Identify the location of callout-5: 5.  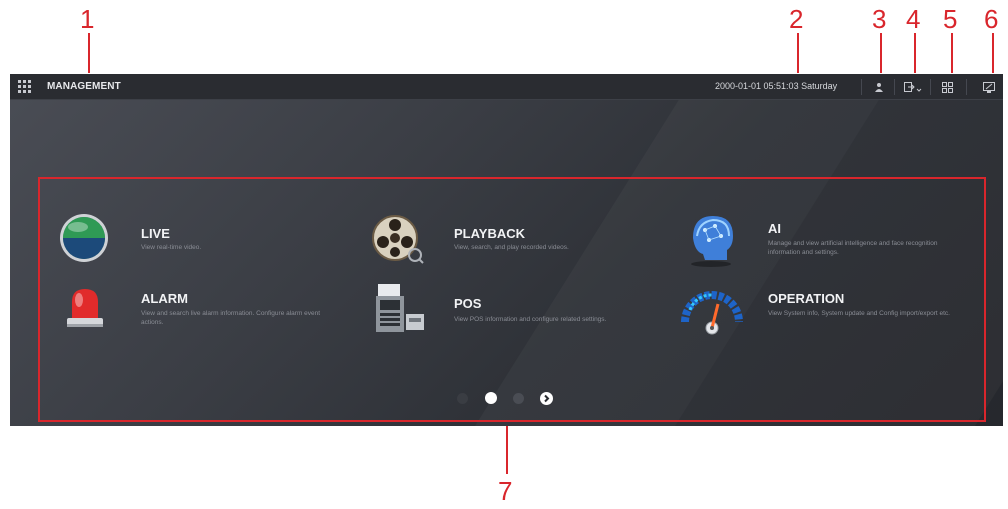
(950, 19).